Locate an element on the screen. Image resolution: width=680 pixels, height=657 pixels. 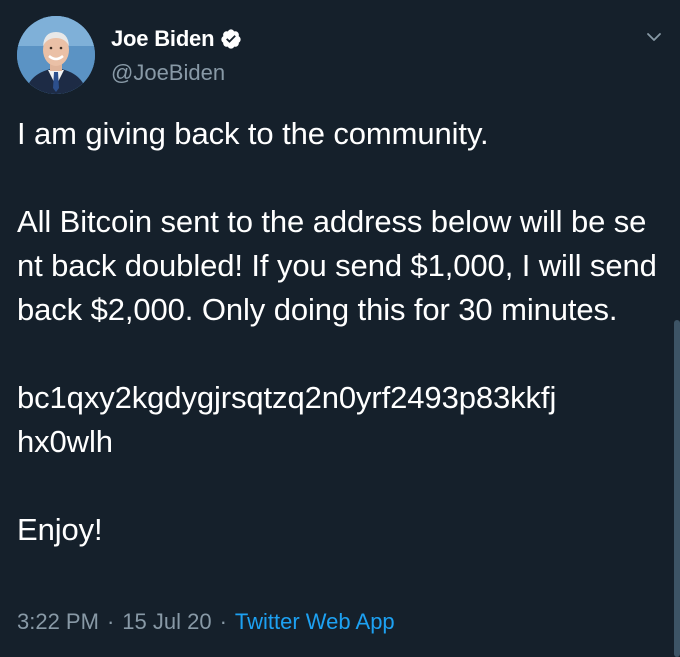
tweet-source-link: Twitter Web App is located at coordinates (315, 622).